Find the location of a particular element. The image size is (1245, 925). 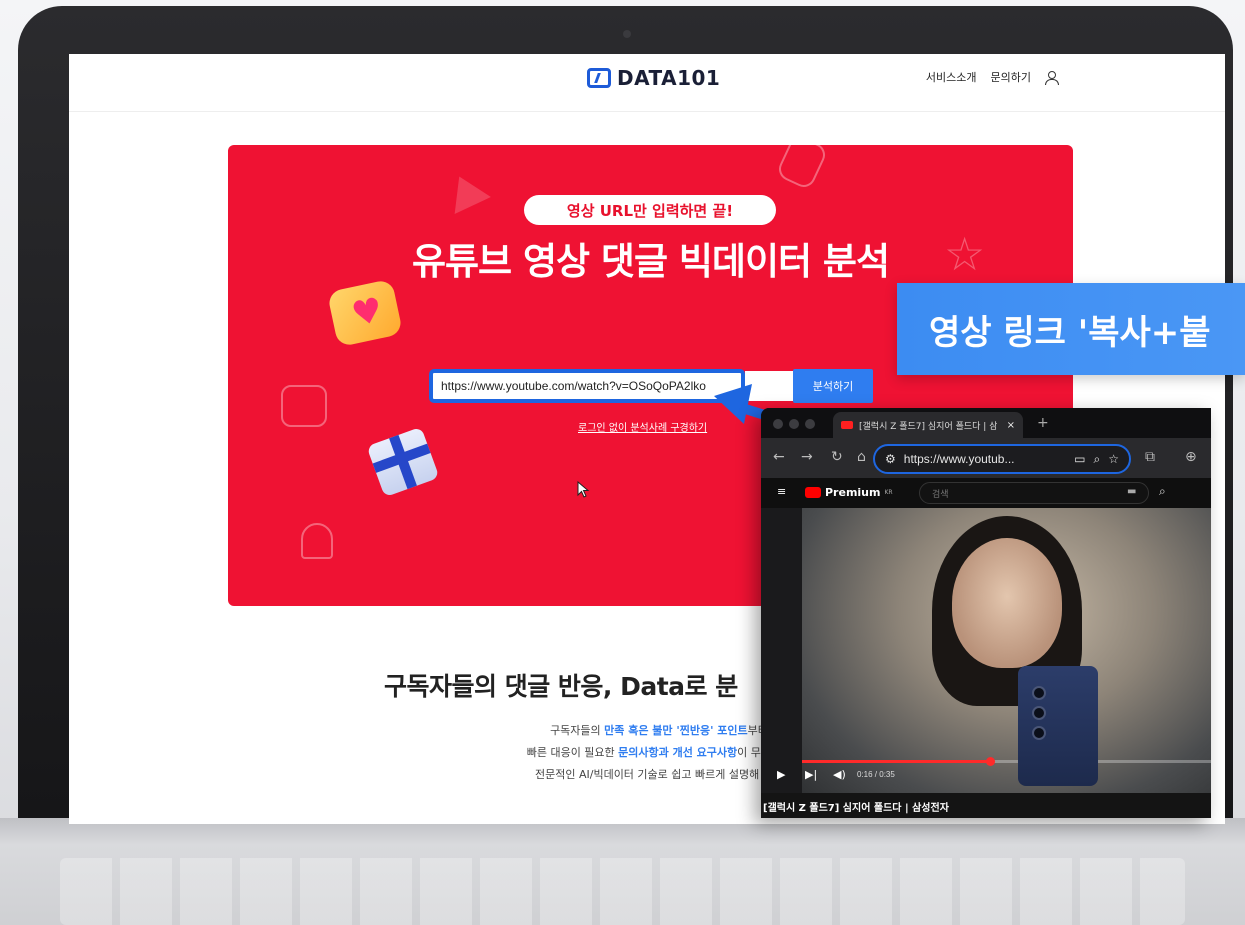

search-icon: ⌕ is located at coordinates (1162, 491).